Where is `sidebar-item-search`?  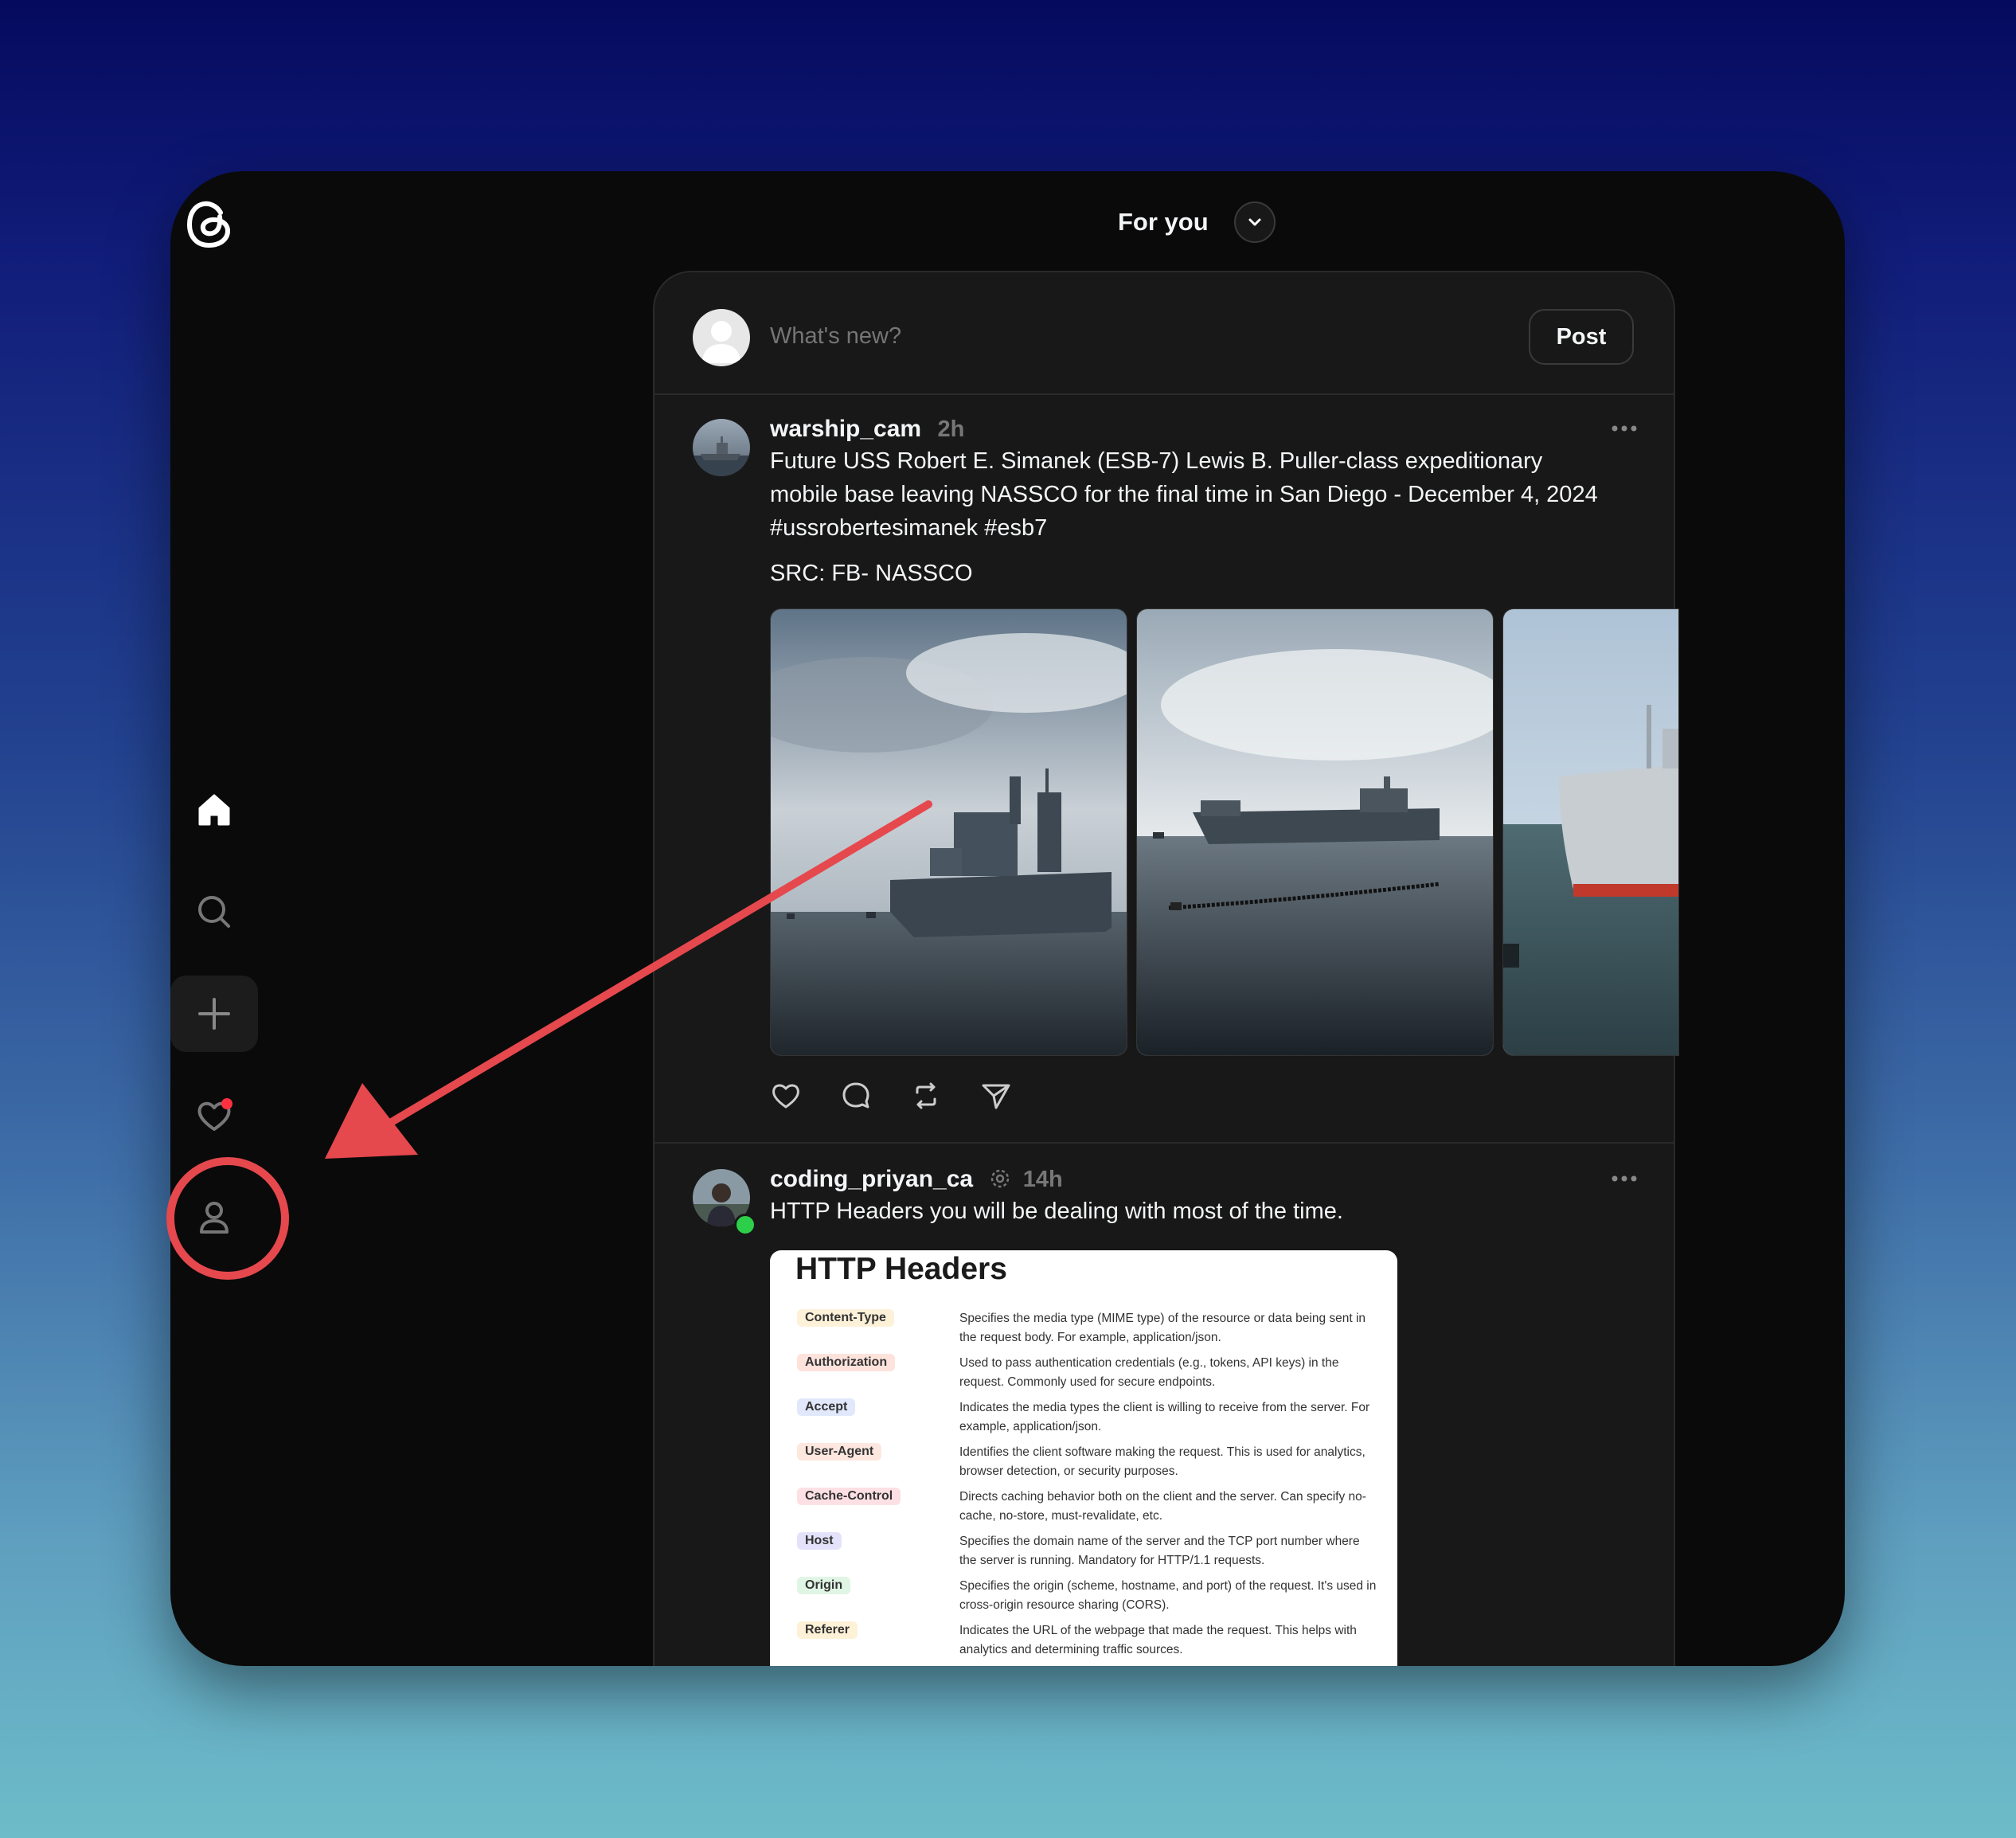 sidebar-item-search is located at coordinates (214, 912).